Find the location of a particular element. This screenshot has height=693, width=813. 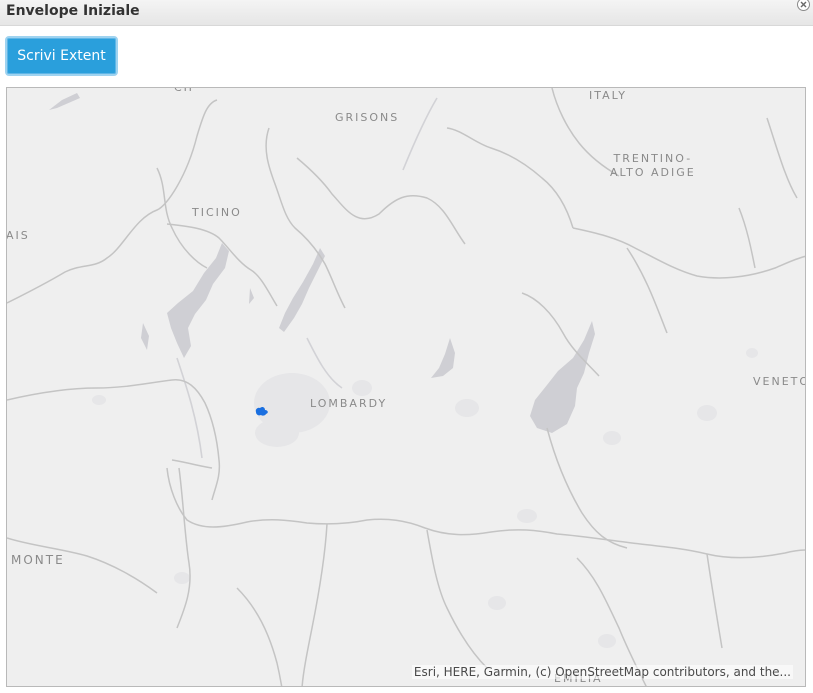

dialog-titlebar: Envelope Iniziale is located at coordinates (406, 13).